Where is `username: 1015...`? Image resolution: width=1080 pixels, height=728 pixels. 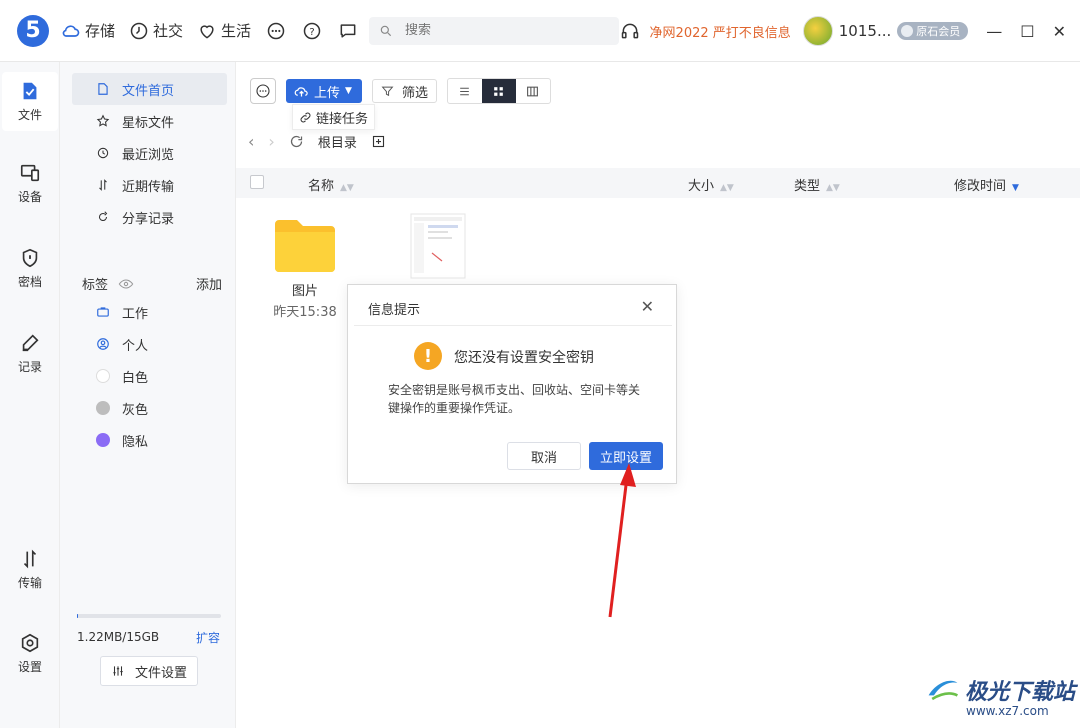
username: 1015... is located at coordinates (865, 31).